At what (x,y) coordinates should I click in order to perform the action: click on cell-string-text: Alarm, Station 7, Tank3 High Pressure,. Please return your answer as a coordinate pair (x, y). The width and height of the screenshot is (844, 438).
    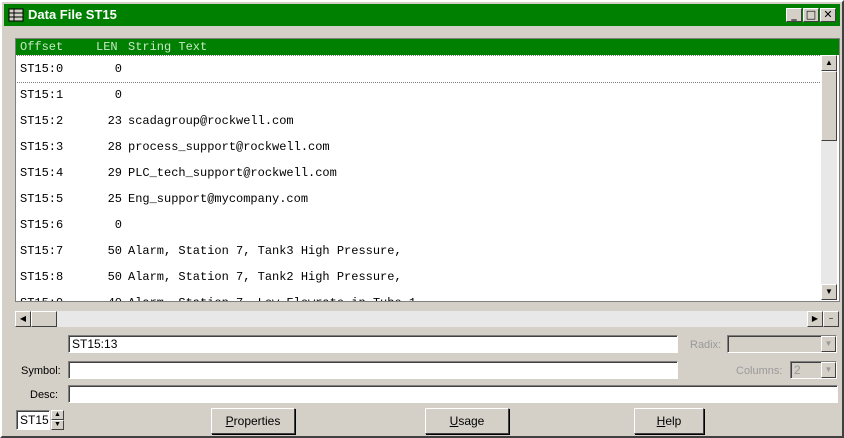
    Looking at the image, I should click on (265, 251).